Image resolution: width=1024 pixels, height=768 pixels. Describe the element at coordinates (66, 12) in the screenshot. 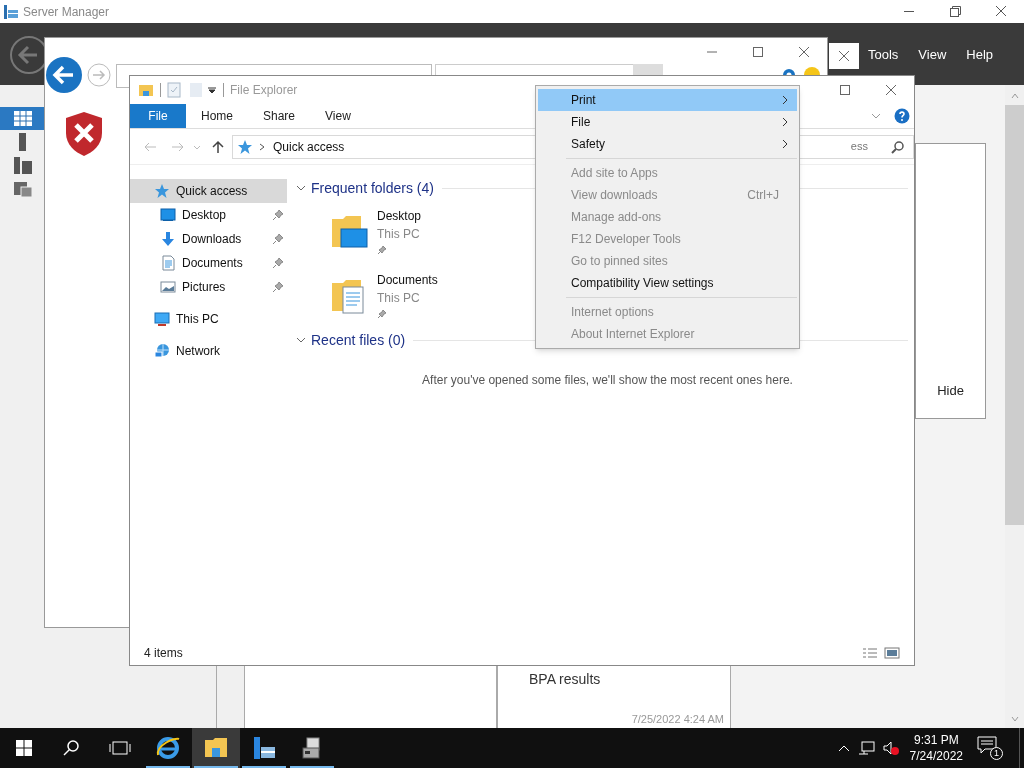

I see `window-title: Server Manager` at that location.